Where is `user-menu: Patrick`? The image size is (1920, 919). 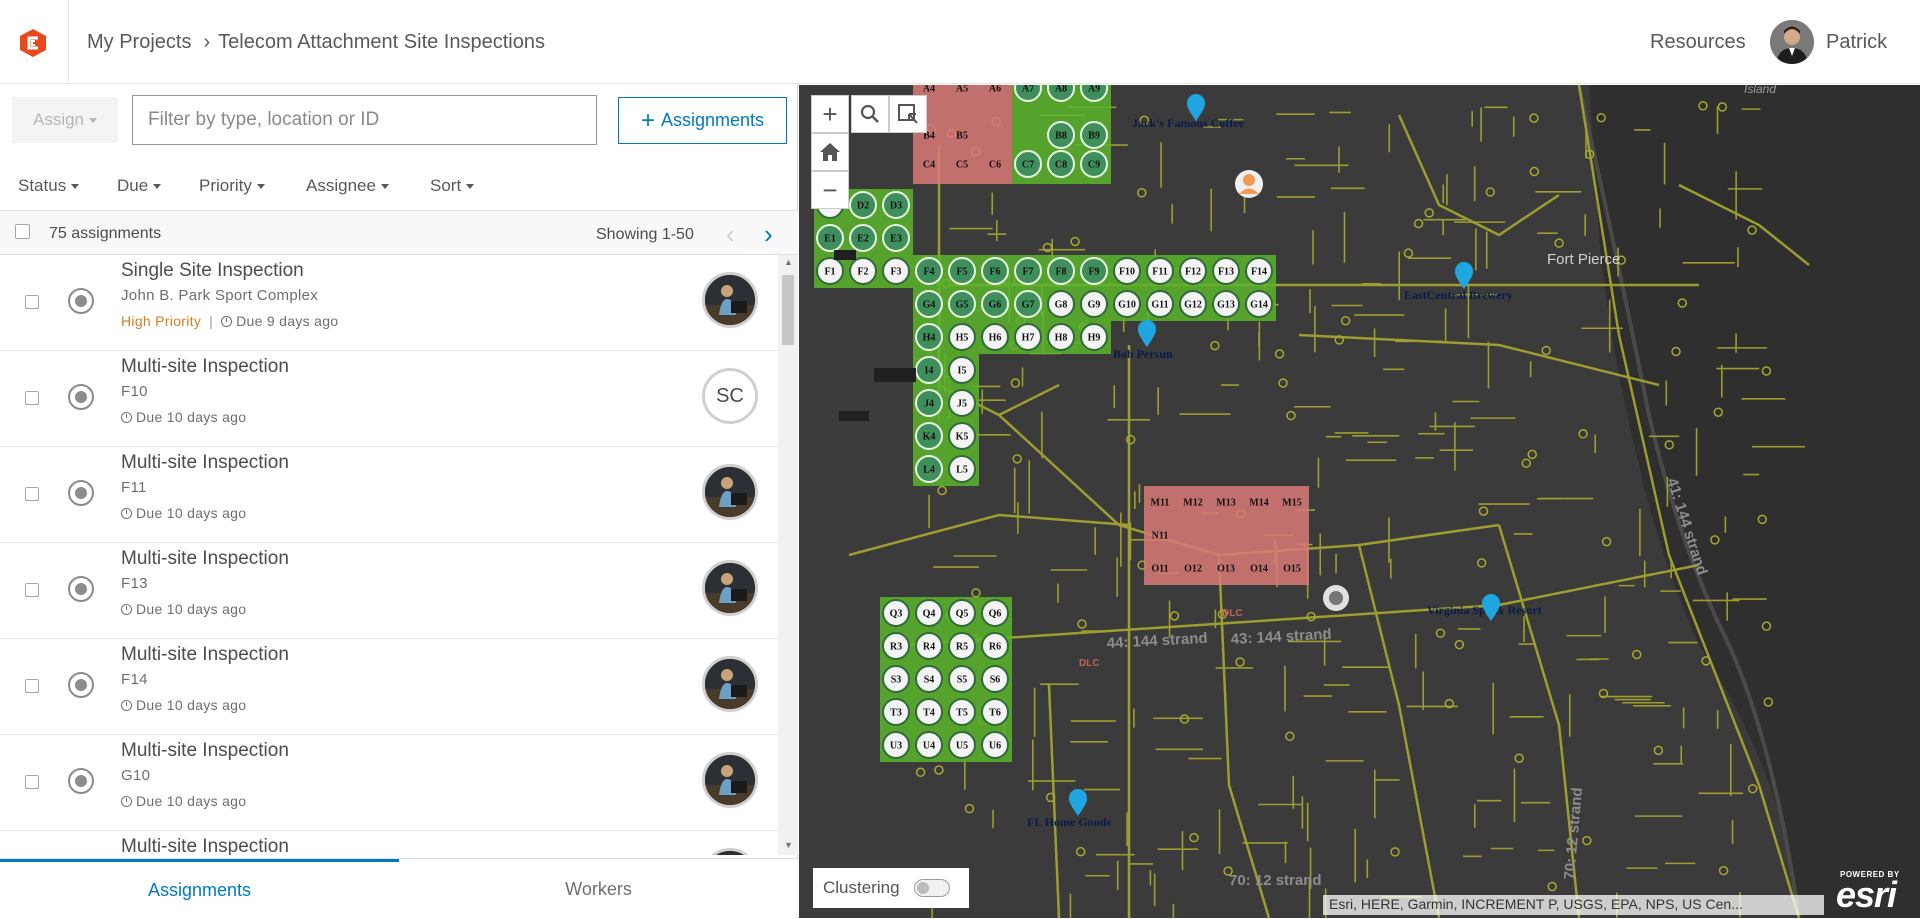 user-menu: Patrick is located at coordinates (1828, 42).